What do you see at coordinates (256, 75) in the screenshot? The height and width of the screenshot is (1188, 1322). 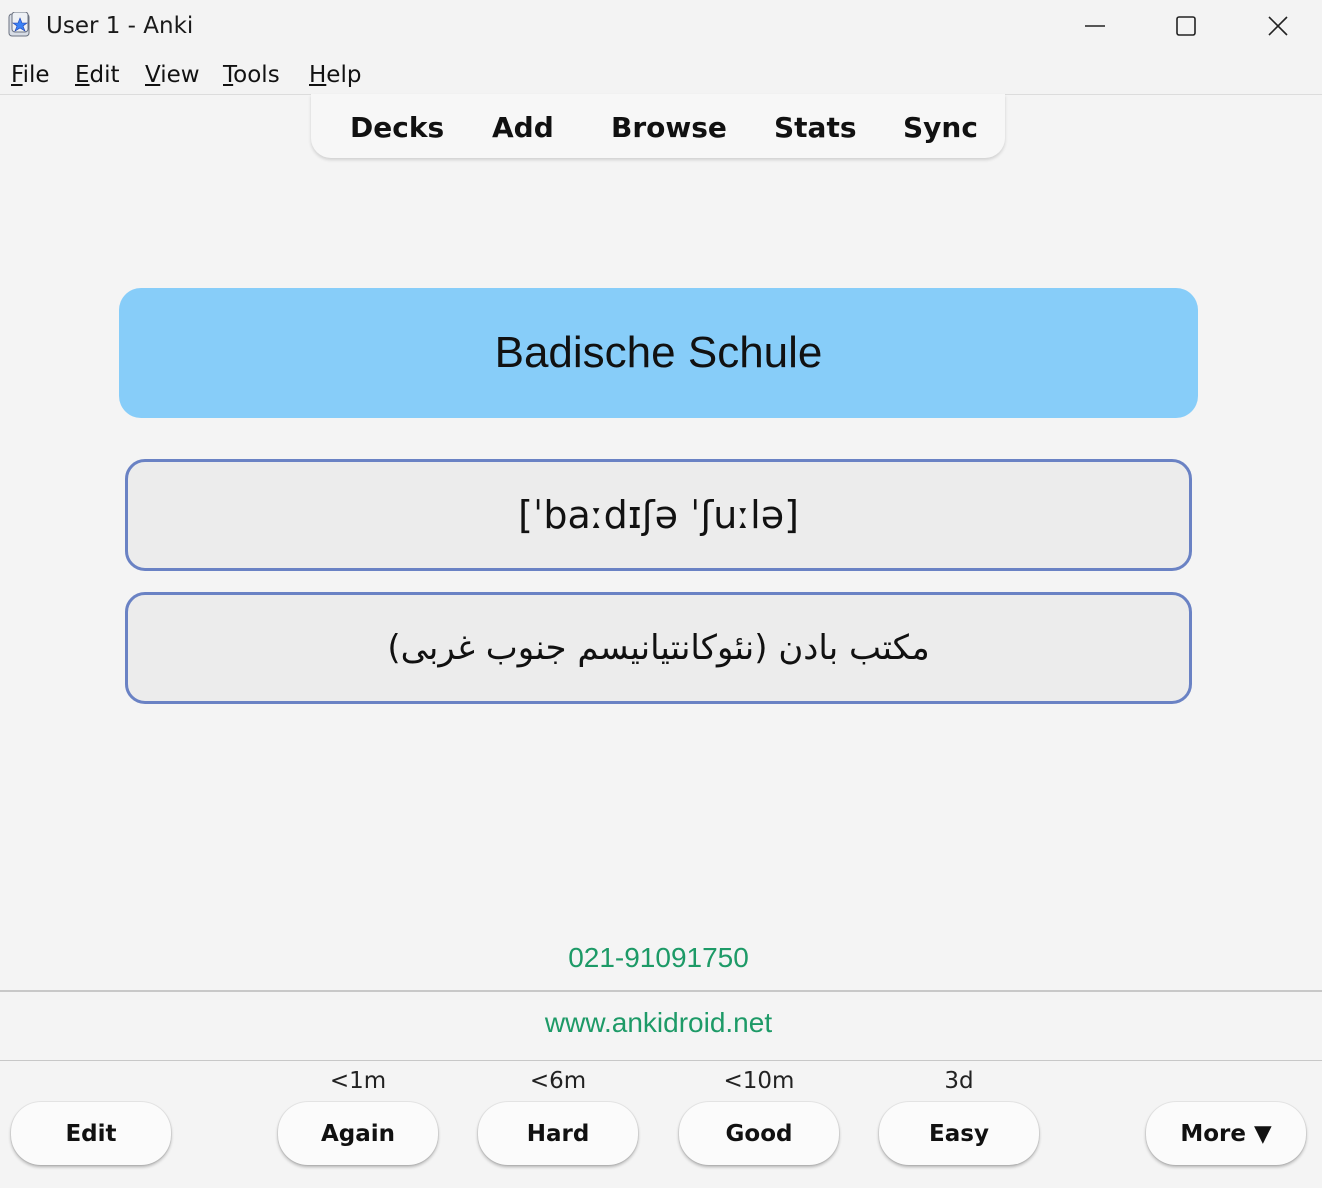 I see `menu-tools-label: ools` at bounding box center [256, 75].